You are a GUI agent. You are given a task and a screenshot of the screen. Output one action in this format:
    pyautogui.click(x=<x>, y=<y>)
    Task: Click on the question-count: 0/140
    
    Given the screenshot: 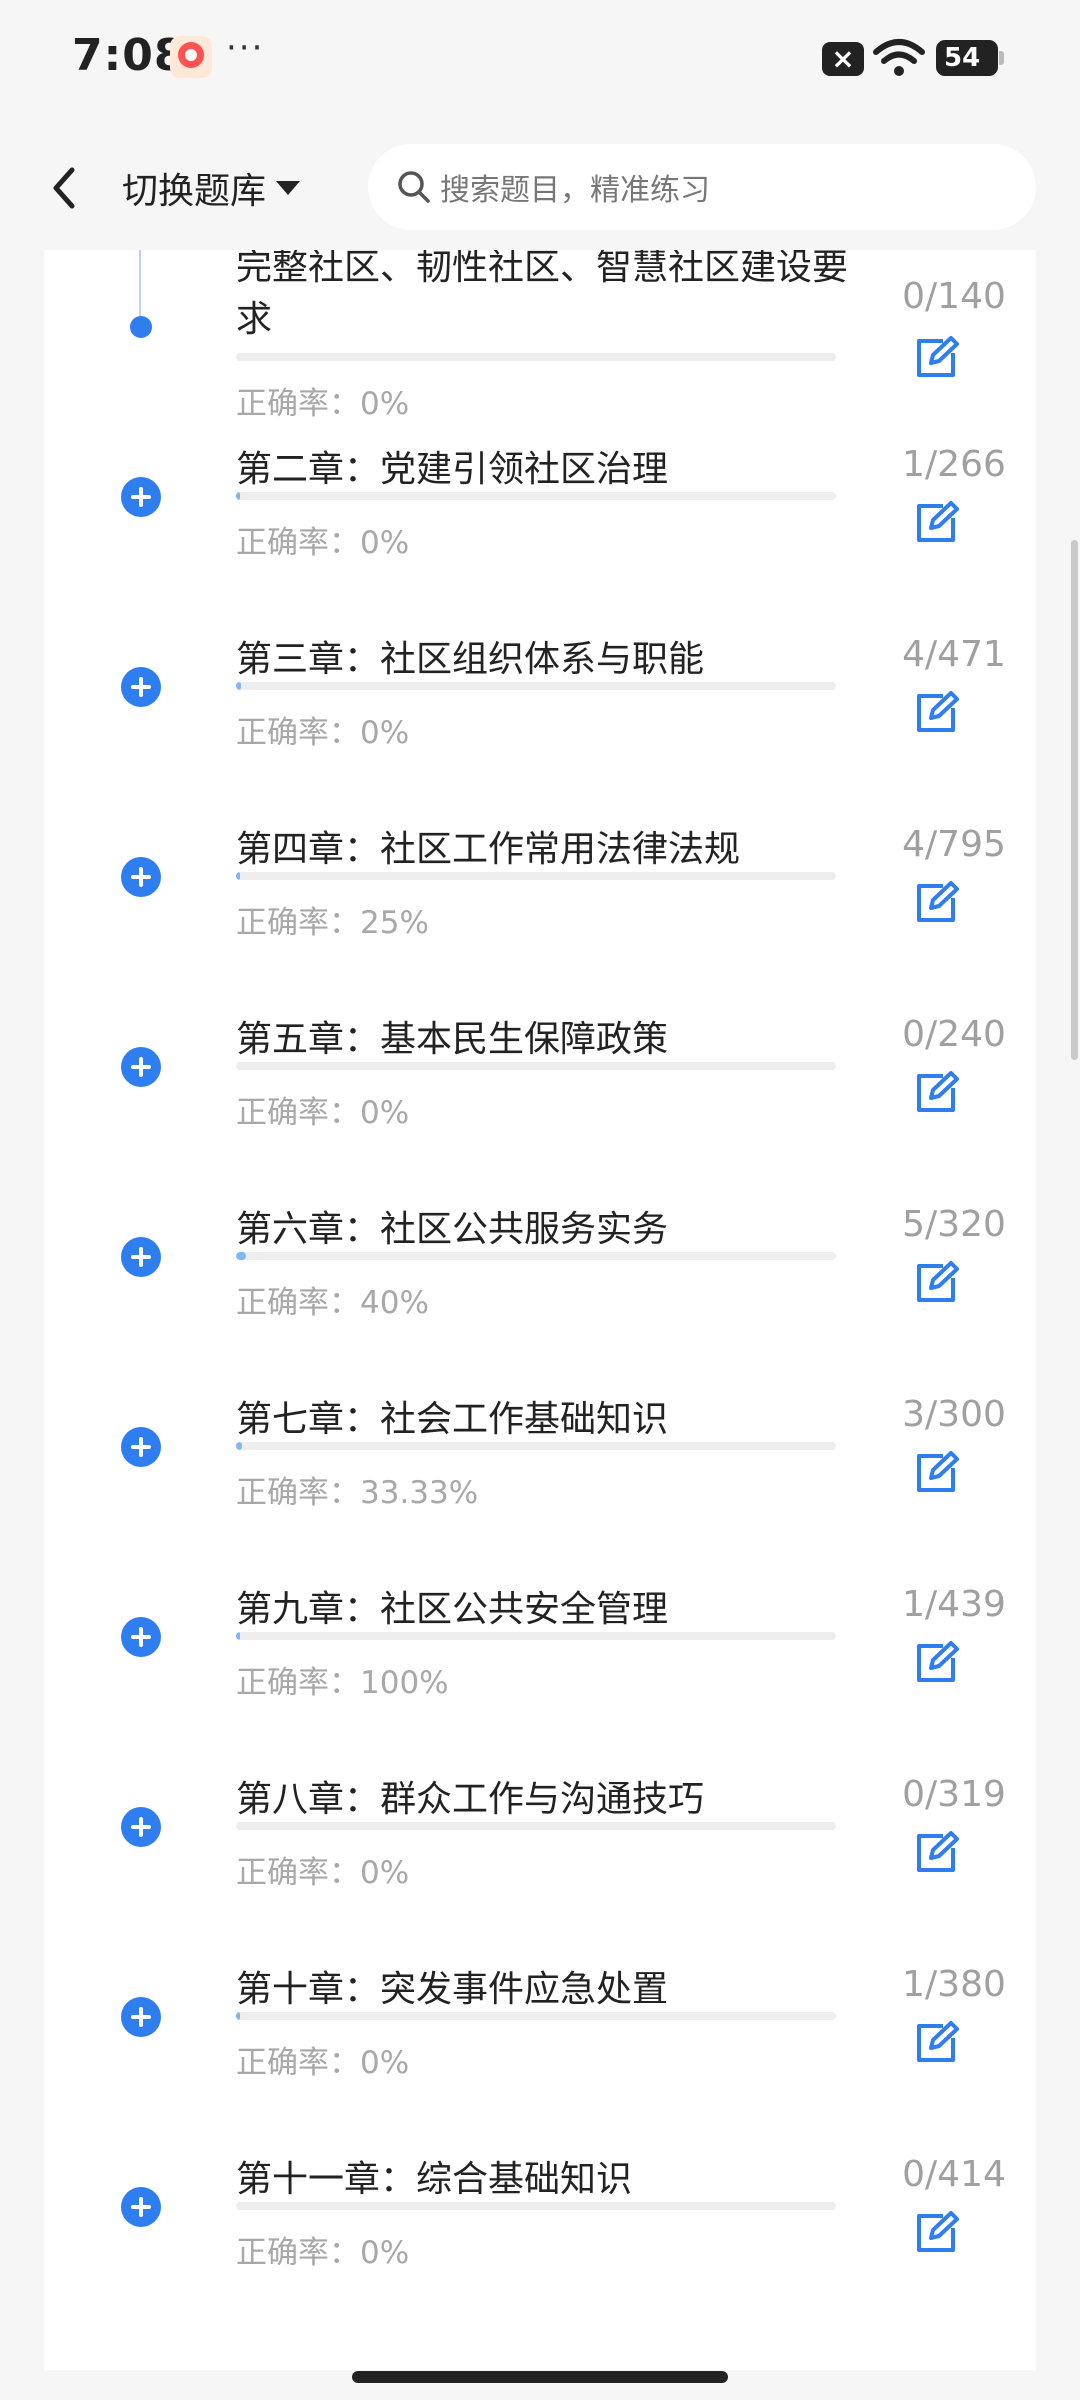 What is the action you would take?
    pyautogui.click(x=954, y=296)
    